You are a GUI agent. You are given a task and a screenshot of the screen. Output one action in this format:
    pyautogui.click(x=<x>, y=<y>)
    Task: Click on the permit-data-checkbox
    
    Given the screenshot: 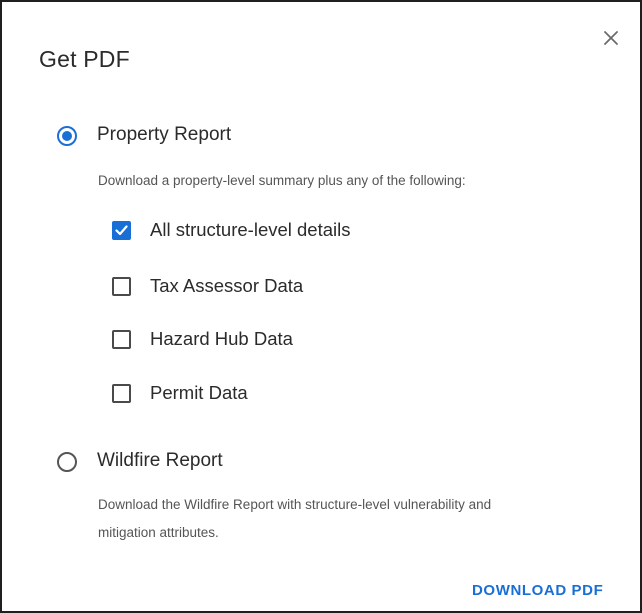 What is the action you would take?
    pyautogui.click(x=121, y=393)
    